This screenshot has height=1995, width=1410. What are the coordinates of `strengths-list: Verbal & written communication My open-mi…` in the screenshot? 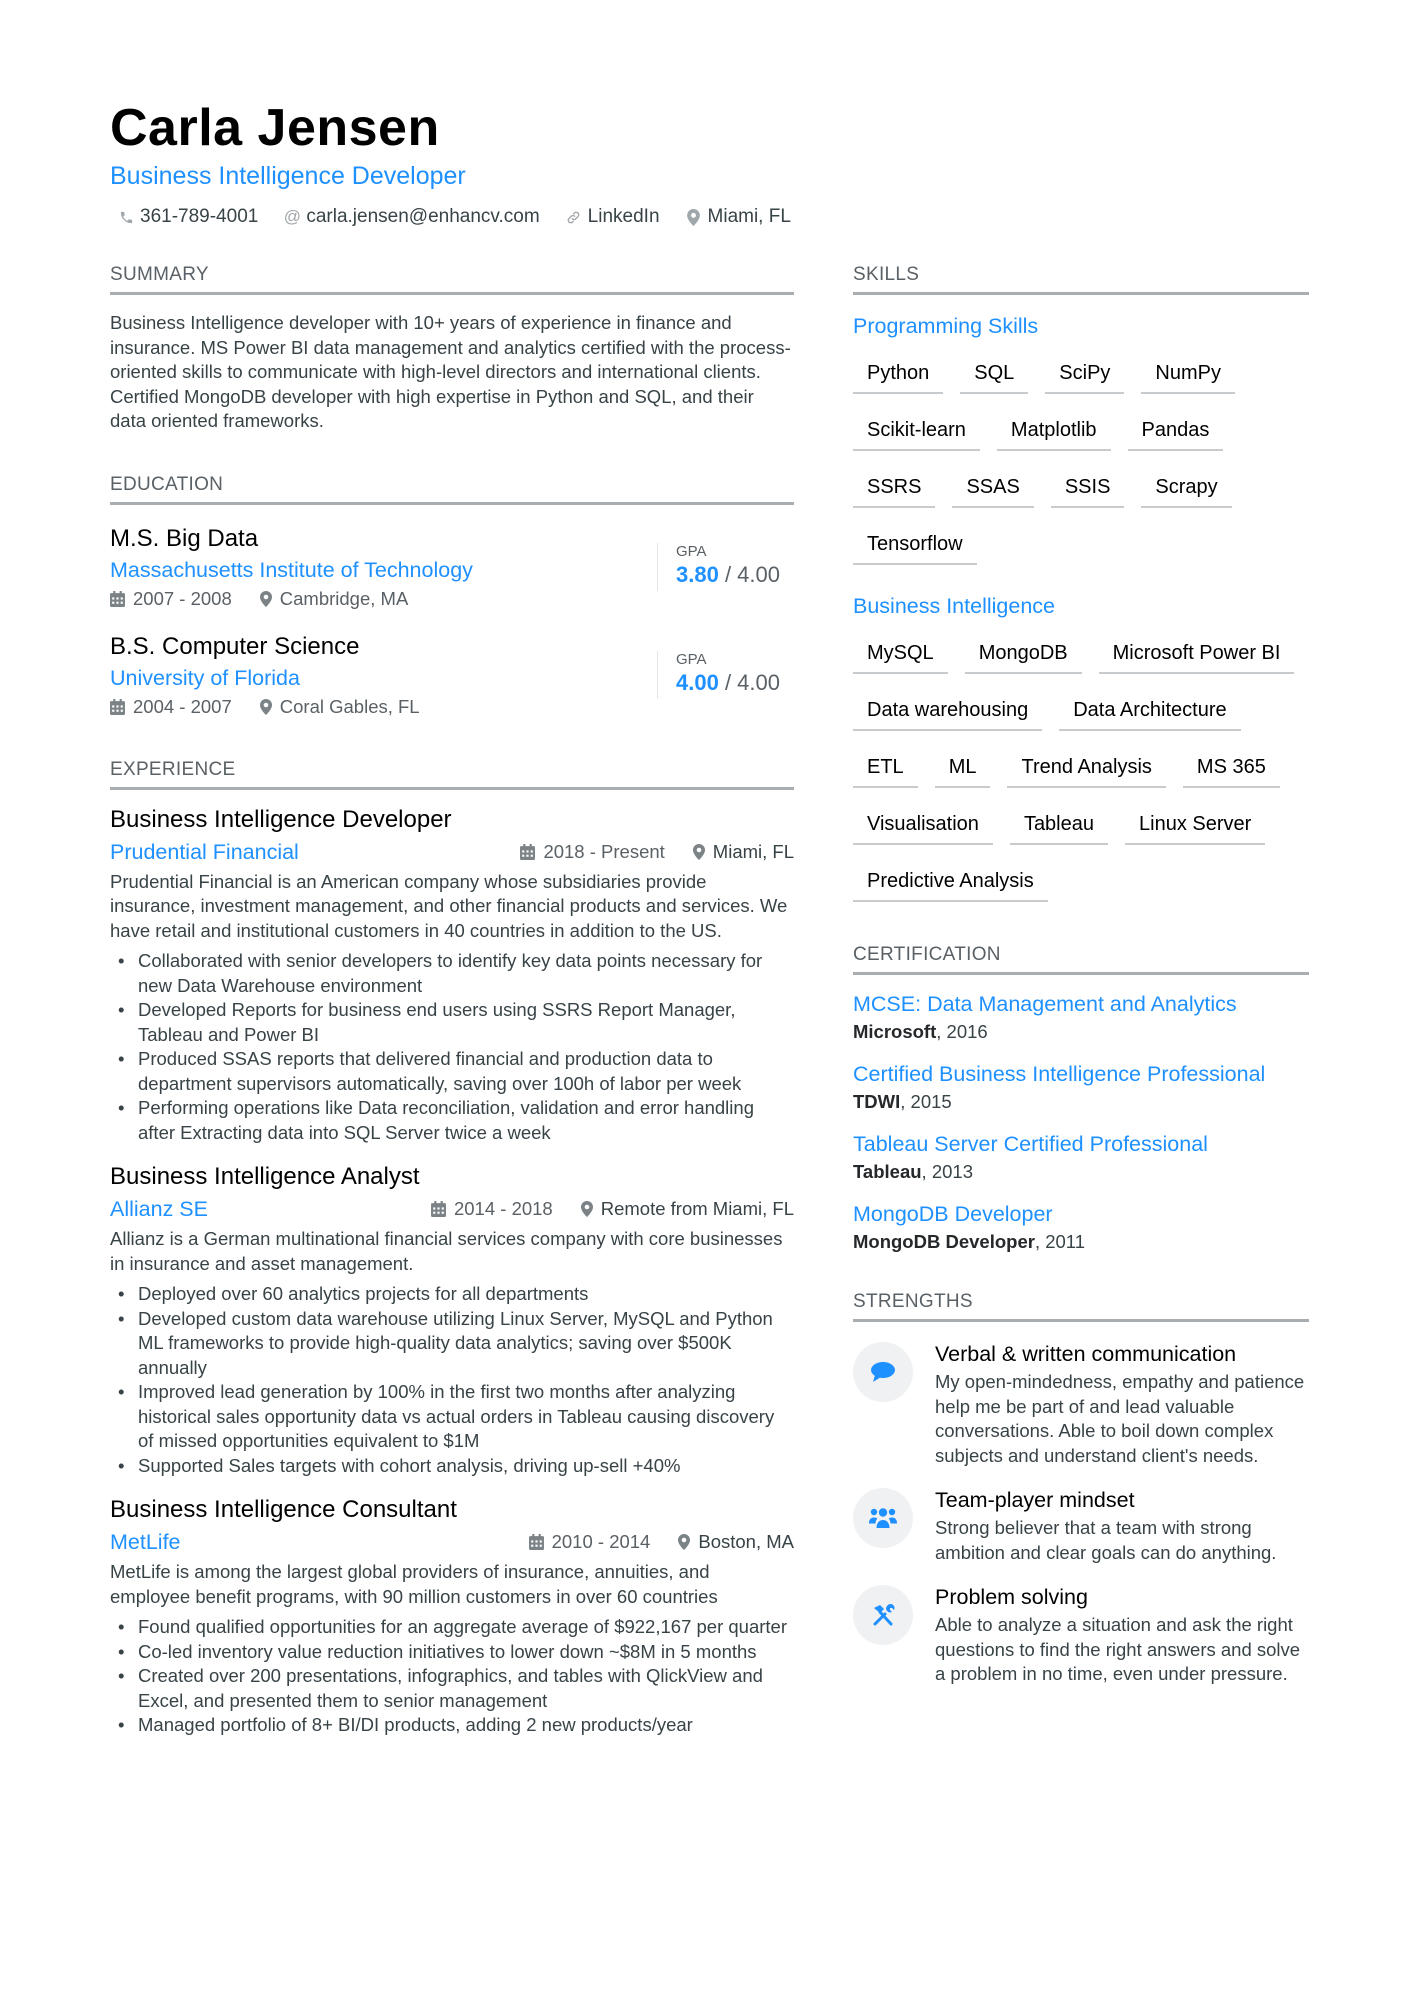 It's located at (1081, 1513).